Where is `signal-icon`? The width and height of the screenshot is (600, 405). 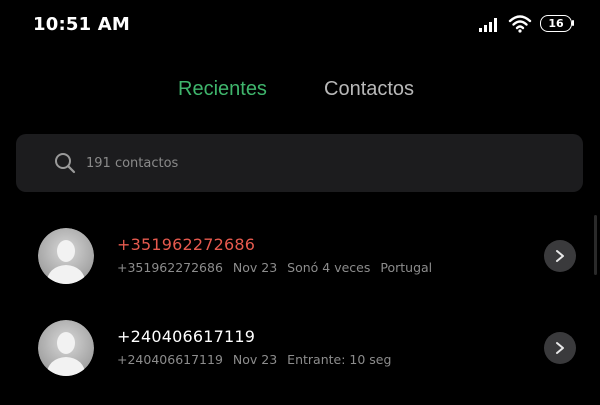
signal-icon is located at coordinates (488, 24).